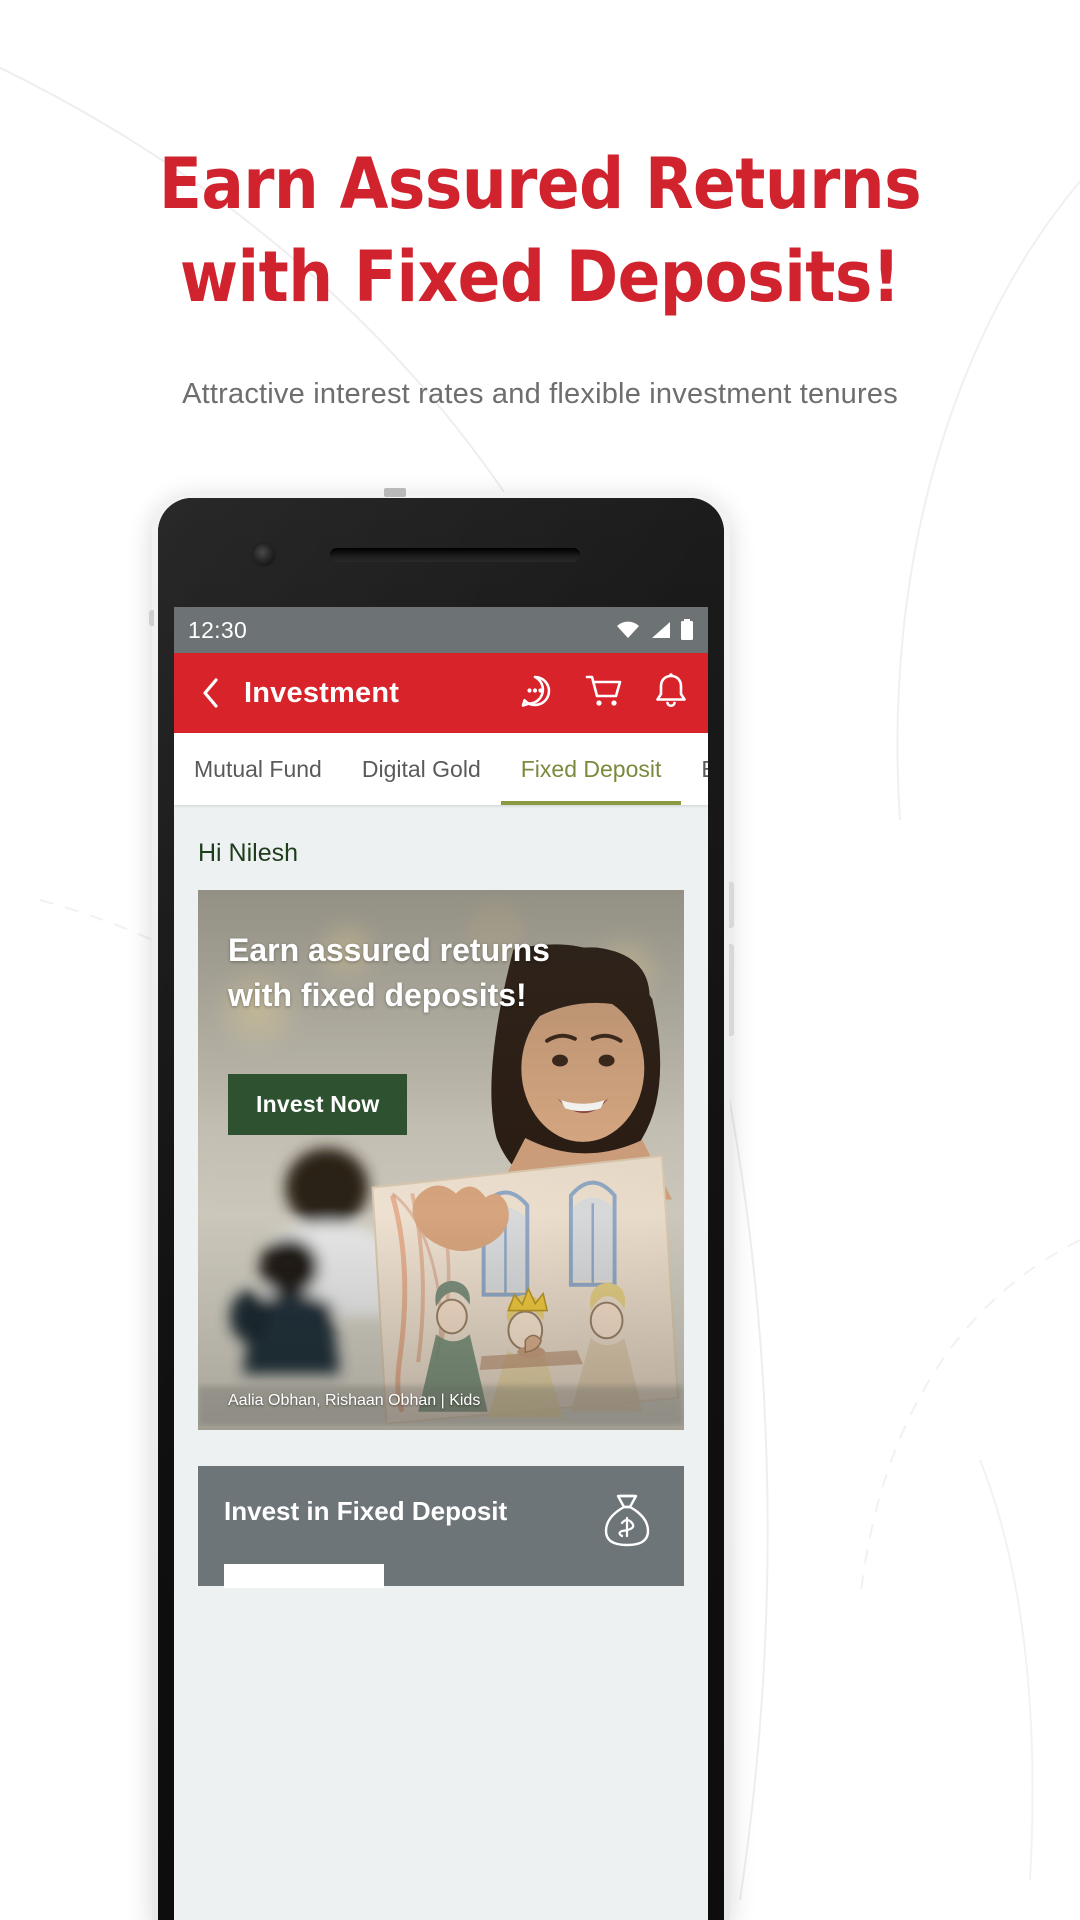 This screenshot has width=1080, height=1920. What do you see at coordinates (389, 950) in the screenshot?
I see `hero-headline-line1: Earn assured returns` at bounding box center [389, 950].